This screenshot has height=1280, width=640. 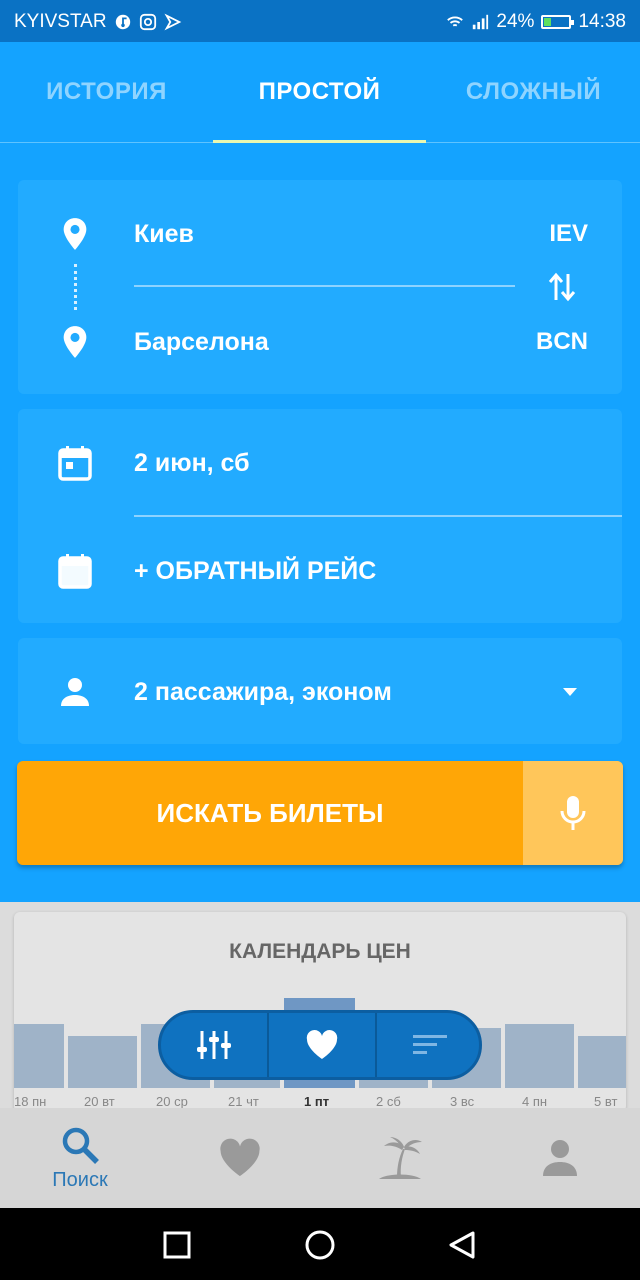 What do you see at coordinates (75, 692) in the screenshot?
I see `person-icon` at bounding box center [75, 692].